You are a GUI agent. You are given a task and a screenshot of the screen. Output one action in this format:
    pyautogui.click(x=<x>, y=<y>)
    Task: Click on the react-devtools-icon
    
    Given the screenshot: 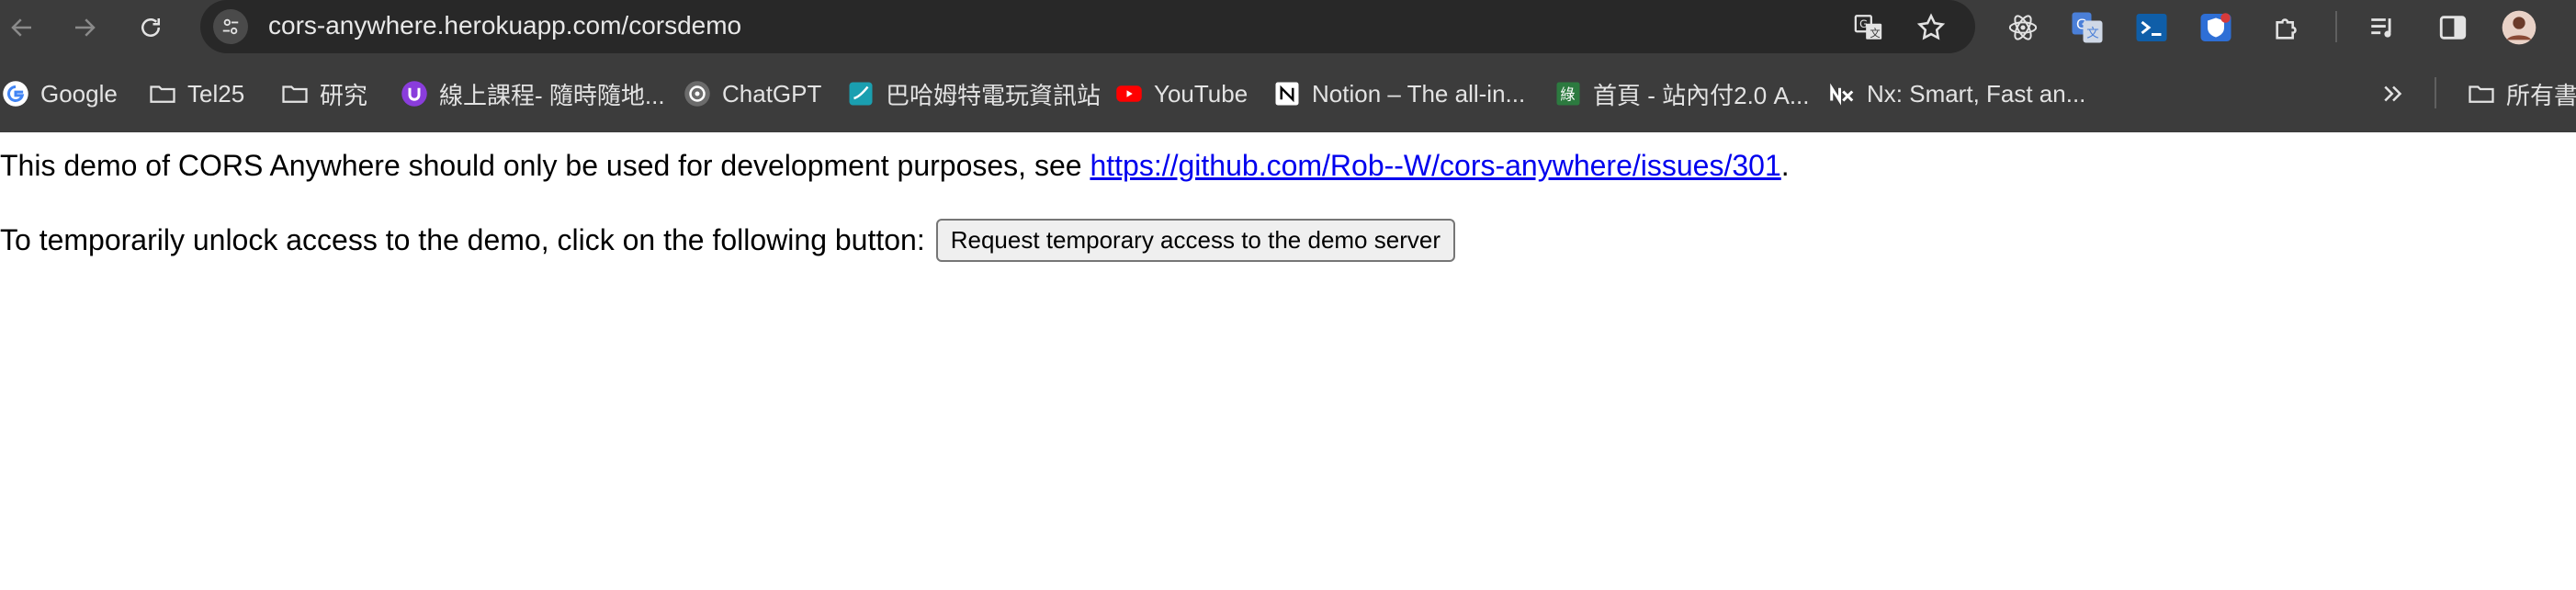 What is the action you would take?
    pyautogui.click(x=2023, y=27)
    